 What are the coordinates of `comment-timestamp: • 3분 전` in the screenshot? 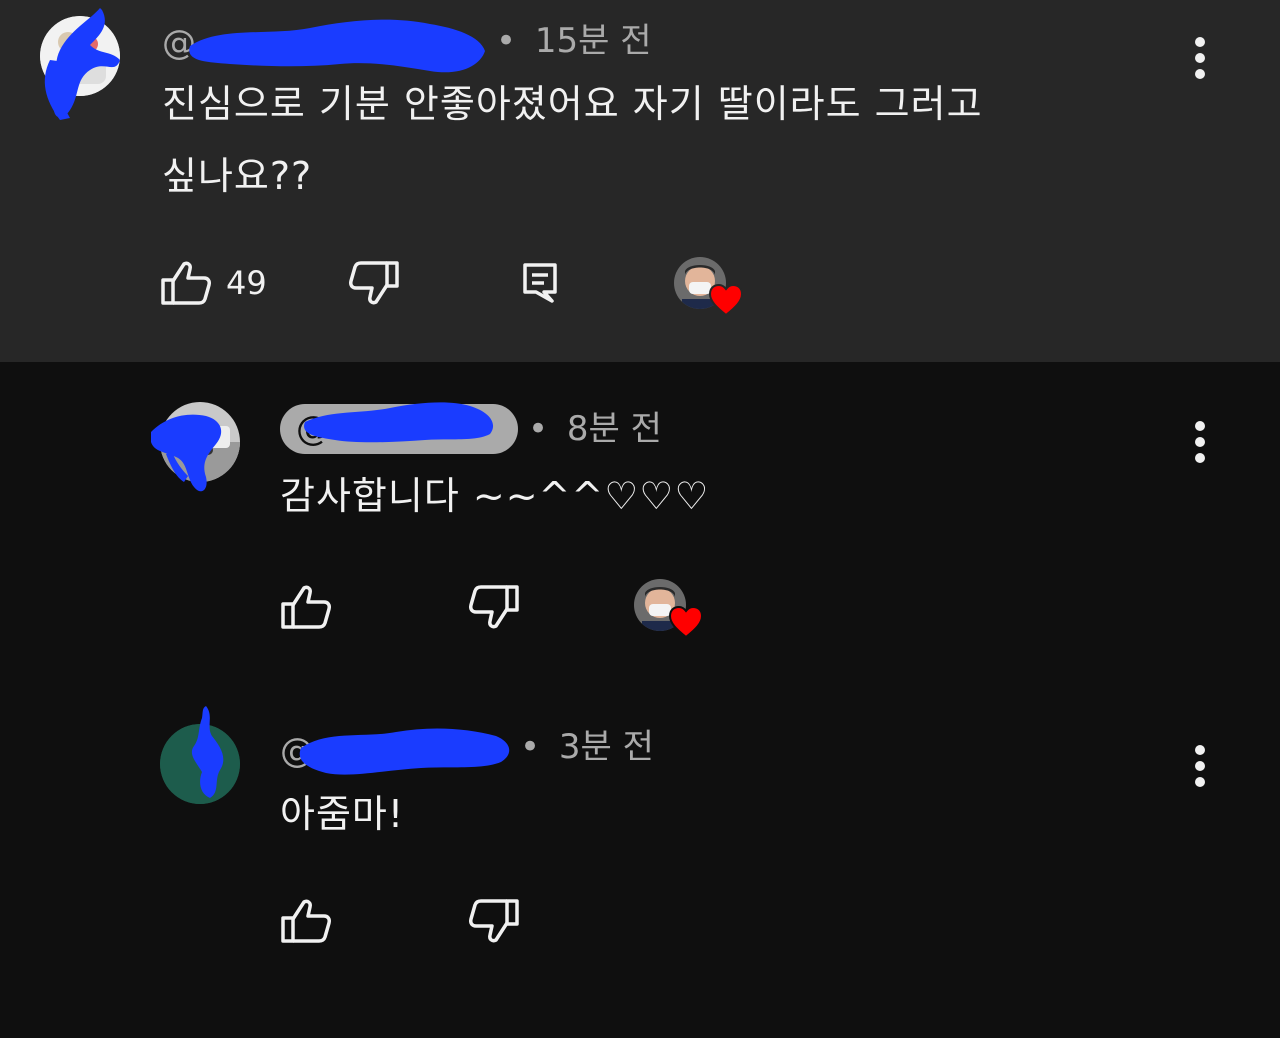 It's located at (587, 747).